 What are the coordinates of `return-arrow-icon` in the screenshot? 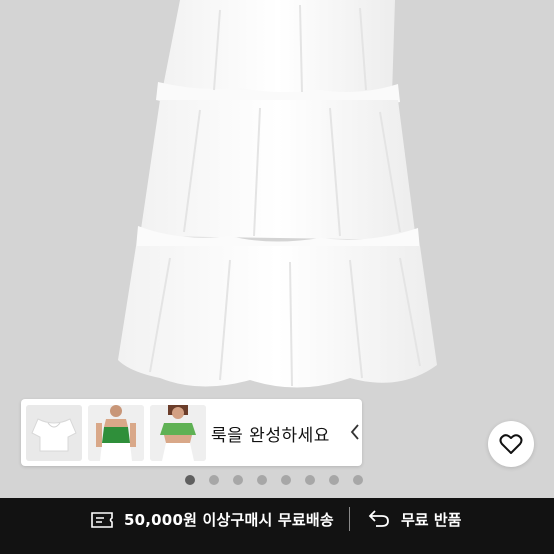 It's located at (378, 518).